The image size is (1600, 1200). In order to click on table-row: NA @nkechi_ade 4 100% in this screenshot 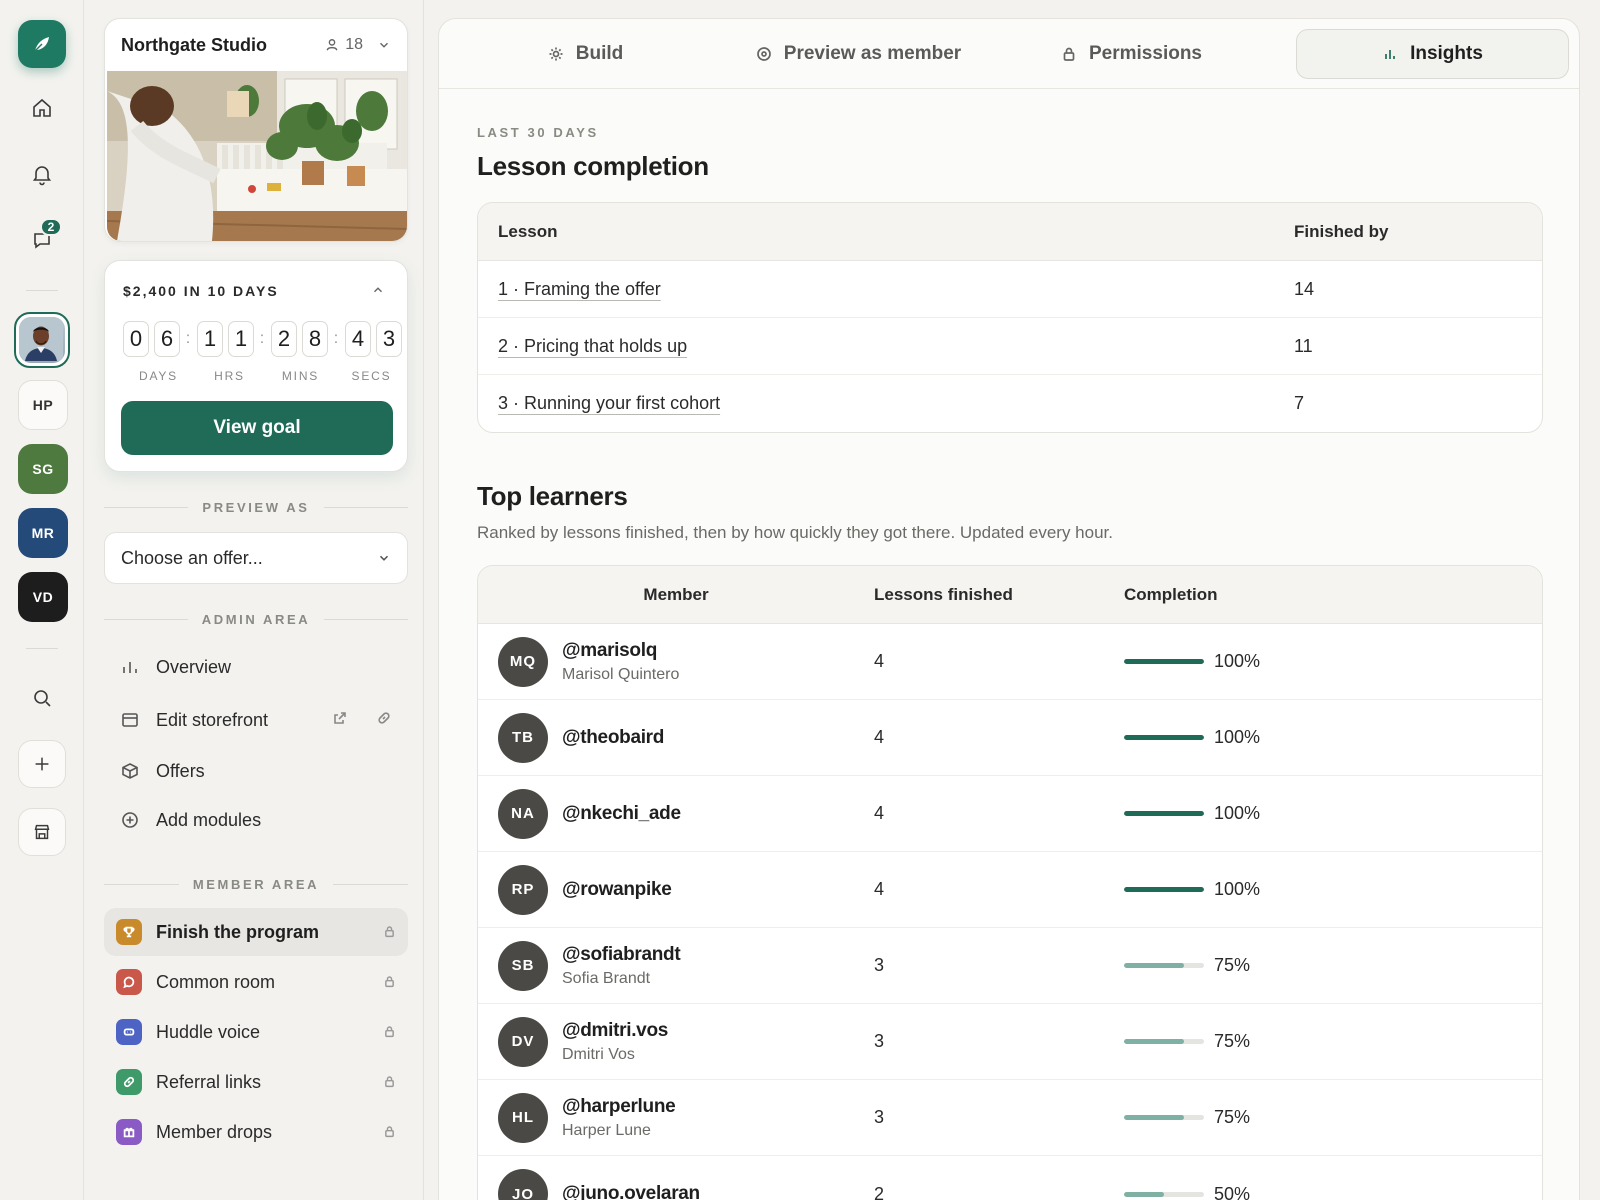, I will do `click(1010, 814)`.